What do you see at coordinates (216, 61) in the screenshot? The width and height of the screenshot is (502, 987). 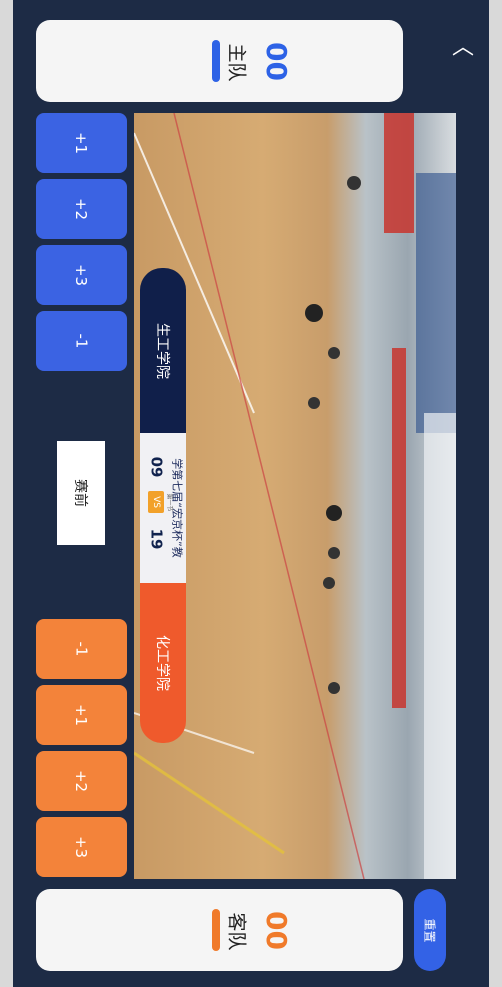 I see `home-color-bar` at bounding box center [216, 61].